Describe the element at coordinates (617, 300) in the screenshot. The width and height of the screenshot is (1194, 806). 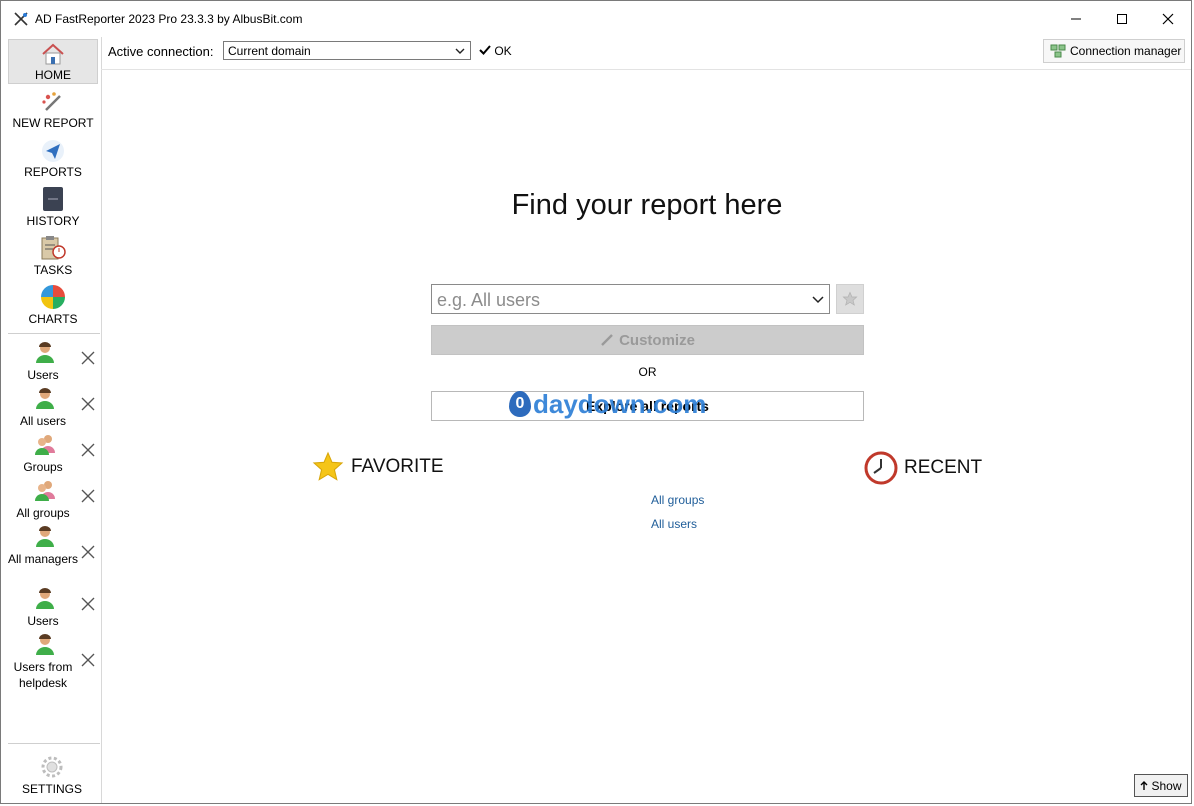
I see `report-search-input` at that location.